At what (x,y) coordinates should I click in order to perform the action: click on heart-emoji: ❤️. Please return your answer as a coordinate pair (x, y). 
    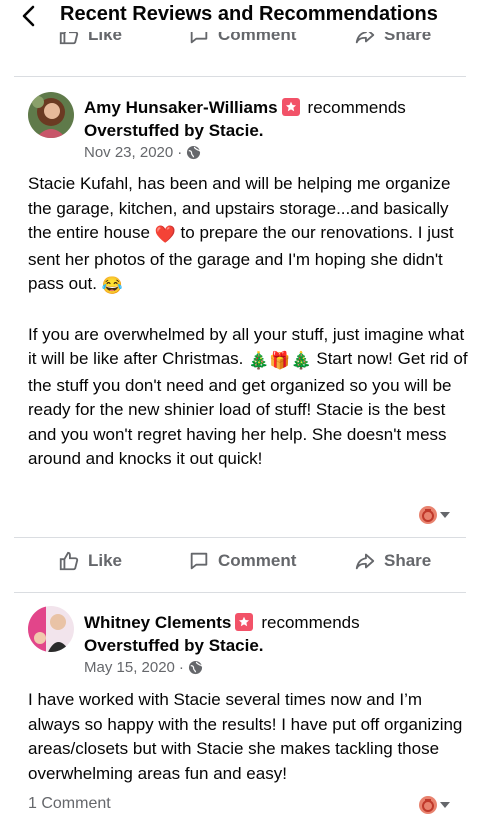
    Looking at the image, I should click on (165, 234).